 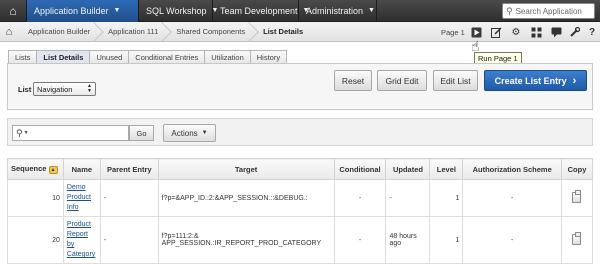 I want to click on utilities-button, so click(x=536, y=32).